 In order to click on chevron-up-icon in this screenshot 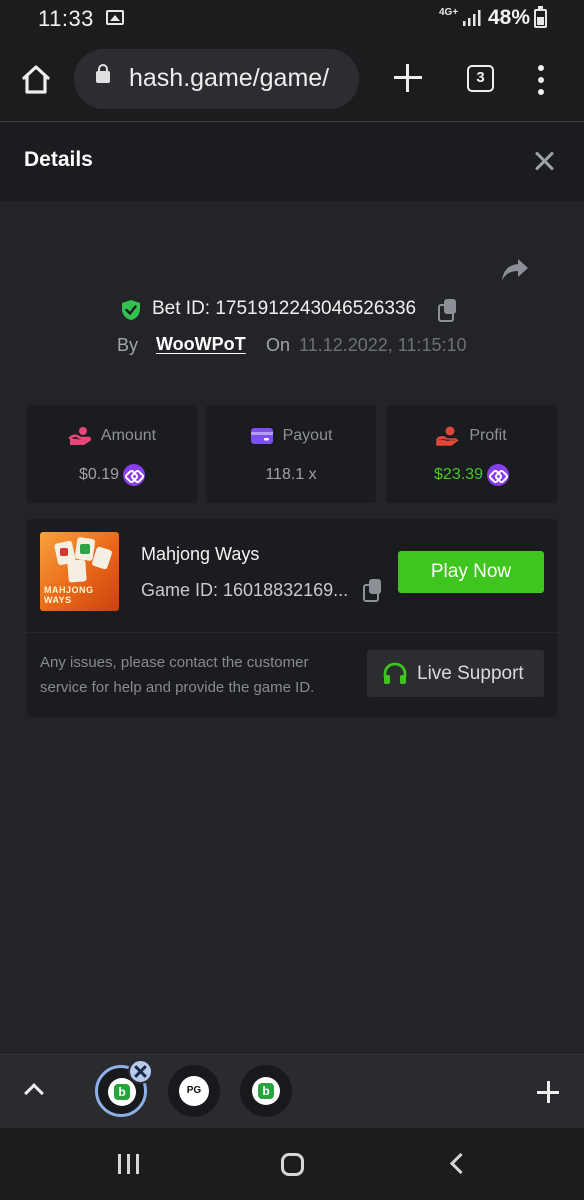, I will do `click(34, 1093)`.